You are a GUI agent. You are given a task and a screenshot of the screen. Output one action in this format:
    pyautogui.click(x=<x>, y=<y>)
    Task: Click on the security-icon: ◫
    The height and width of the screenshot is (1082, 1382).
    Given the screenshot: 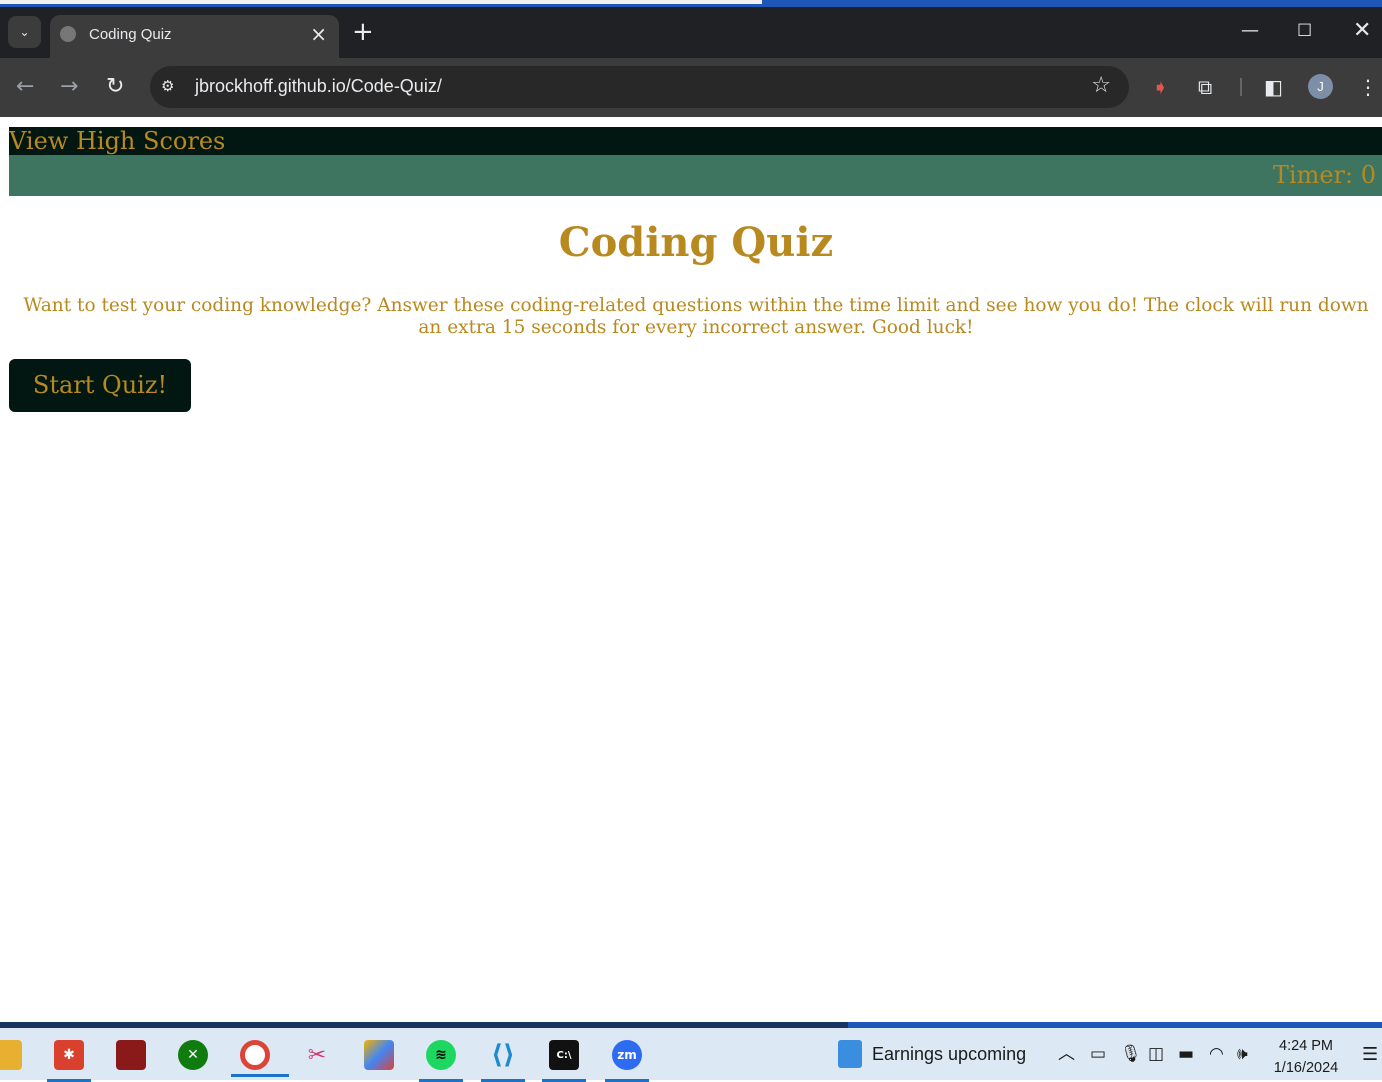 What is the action you would take?
    pyautogui.click(x=1156, y=1054)
    